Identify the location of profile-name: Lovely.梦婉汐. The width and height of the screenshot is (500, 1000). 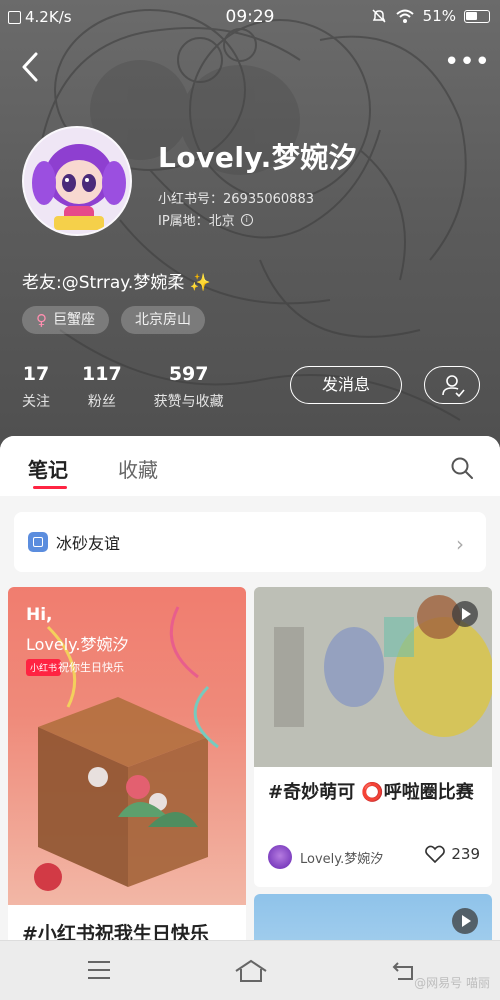
(258, 157).